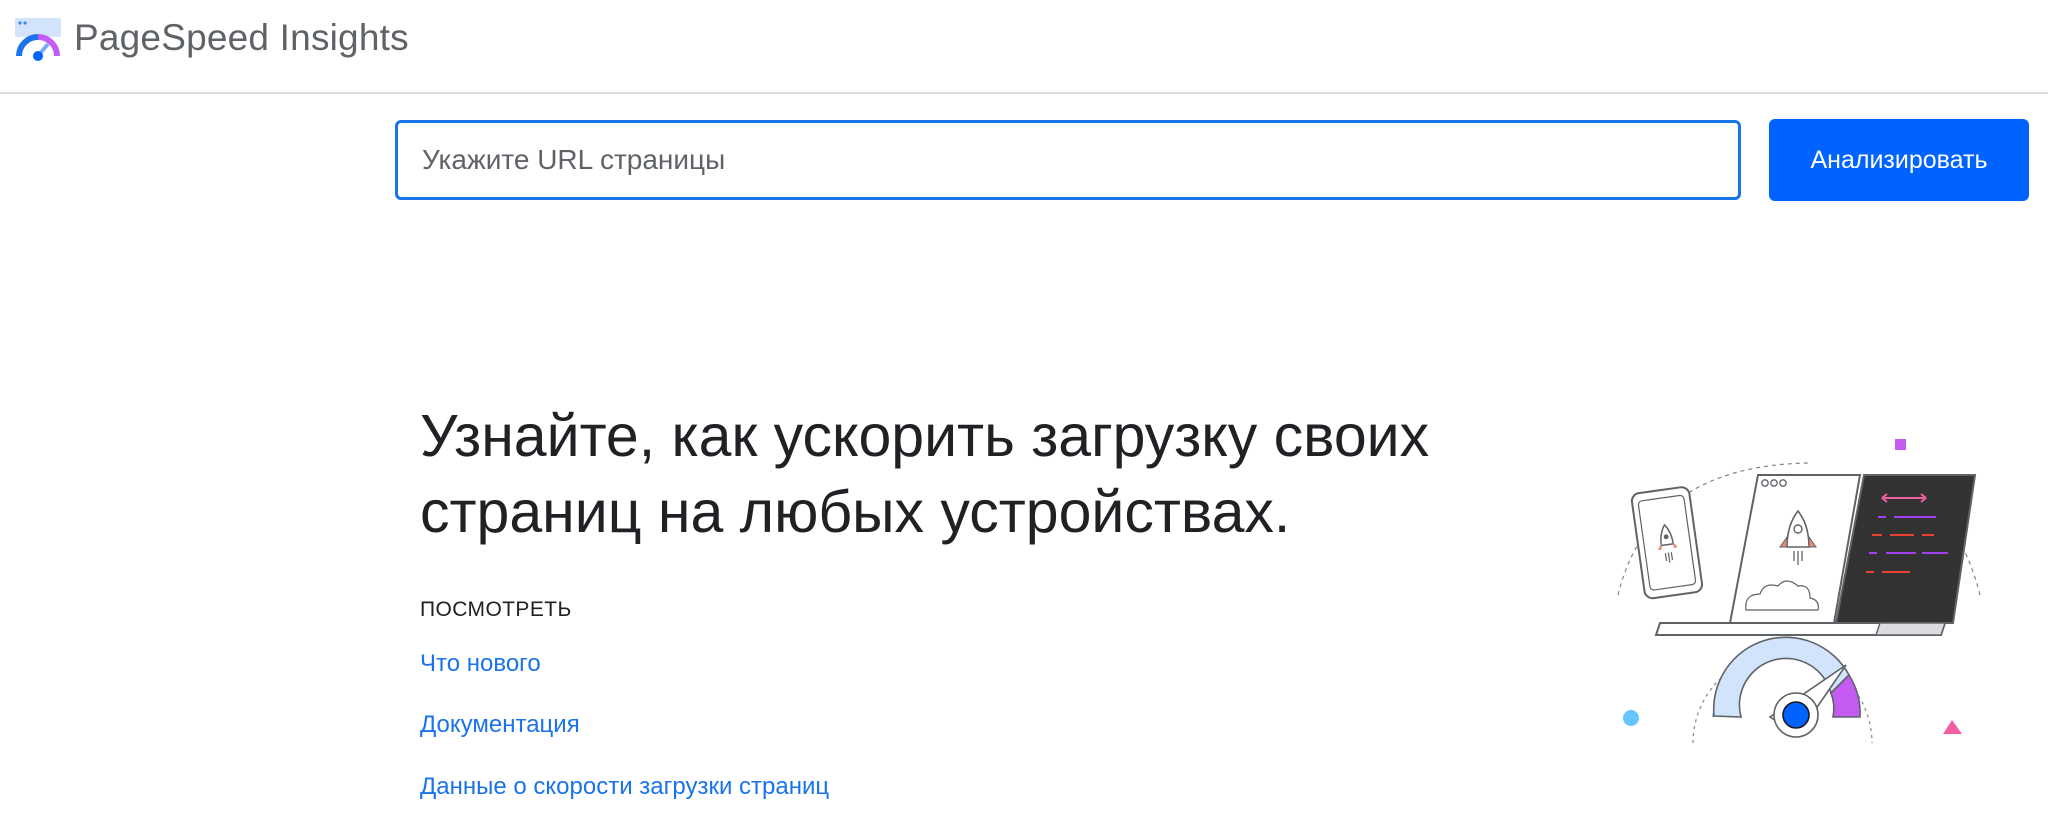 This screenshot has width=2048, height=825. Describe the element at coordinates (241, 37) in the screenshot. I see `app-title: PageSpeed Insights` at that location.